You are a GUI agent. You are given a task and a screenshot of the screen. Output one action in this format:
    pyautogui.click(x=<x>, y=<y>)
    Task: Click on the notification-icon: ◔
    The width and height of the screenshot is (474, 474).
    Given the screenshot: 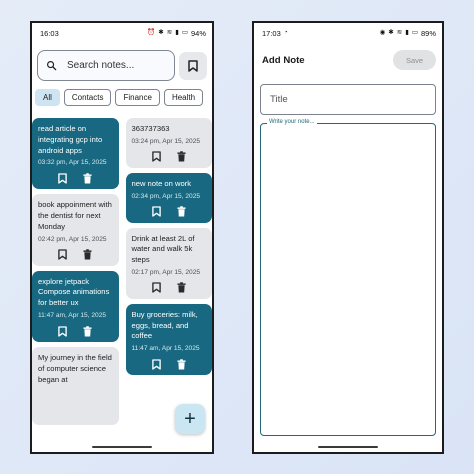 What is the action you would take?
    pyautogui.click(x=285, y=32)
    